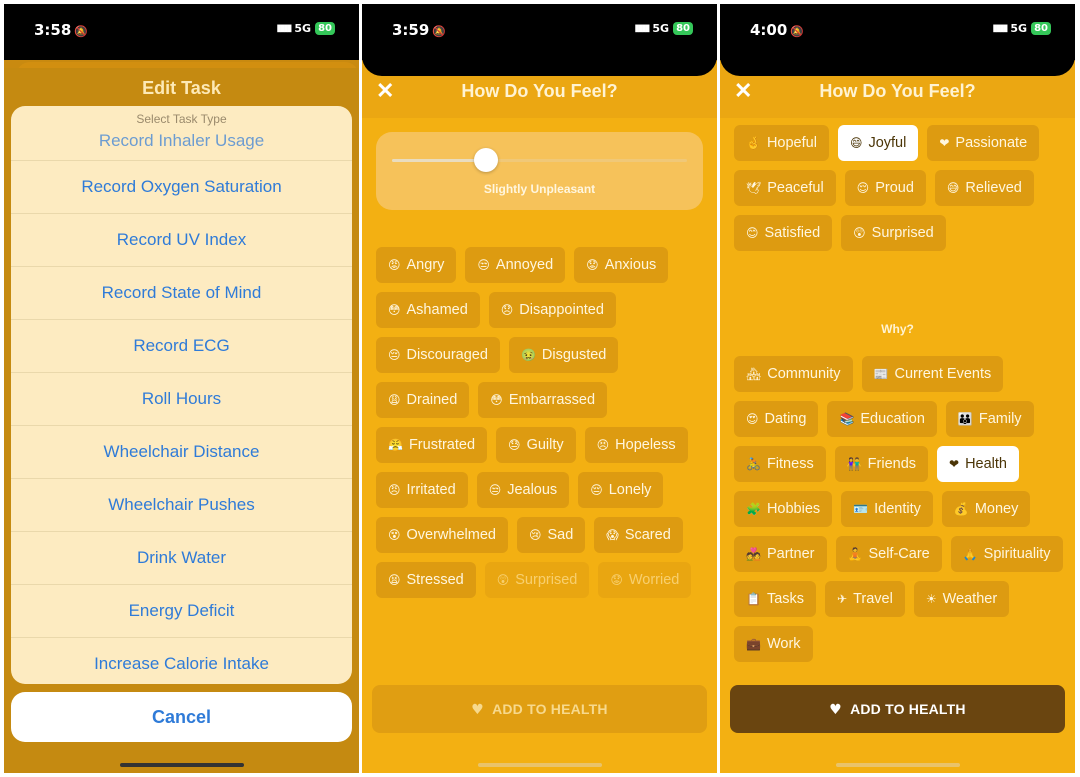  Describe the element at coordinates (780, 464) in the screenshot. I see `reason-chip-fitness: 🚴 Fitness` at that location.